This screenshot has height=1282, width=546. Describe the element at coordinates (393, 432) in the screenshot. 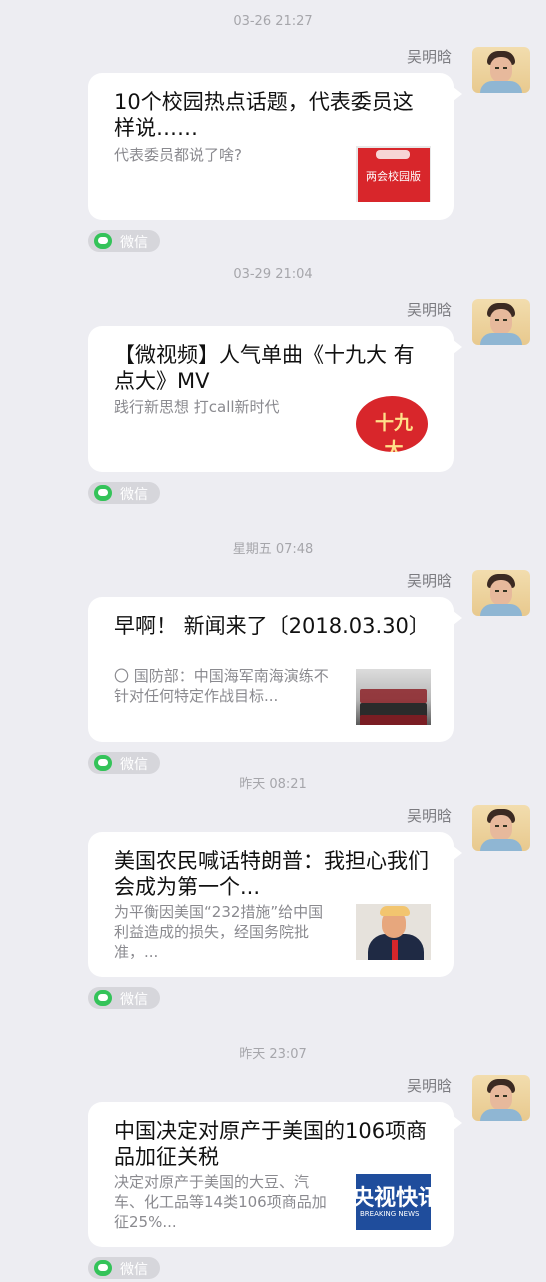

I see `thumbnail-text: 十九大` at that location.